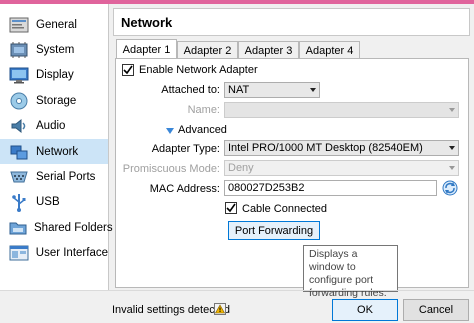  I want to click on adapter-type-select: Intel PRO/1000 MT Desktop (82540EM), so click(341, 148).